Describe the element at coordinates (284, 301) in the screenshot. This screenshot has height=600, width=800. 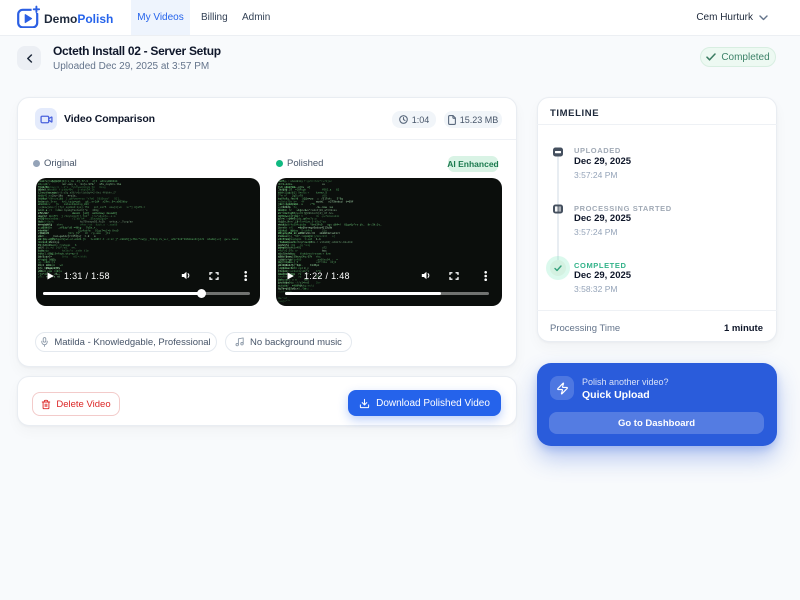
I see `svg-text: s+wjn***` at that location.